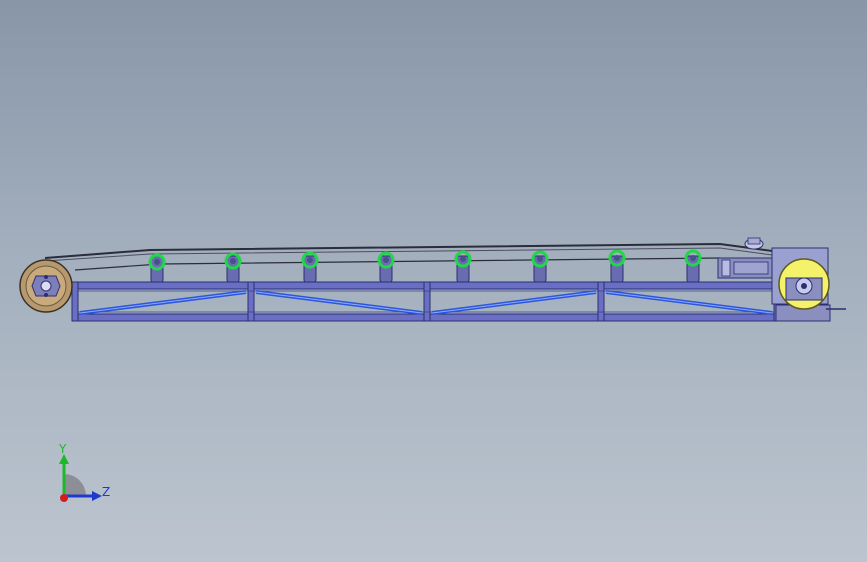 This screenshot has width=867, height=562. I want to click on reference-triad: Y Z, so click(85, 476).